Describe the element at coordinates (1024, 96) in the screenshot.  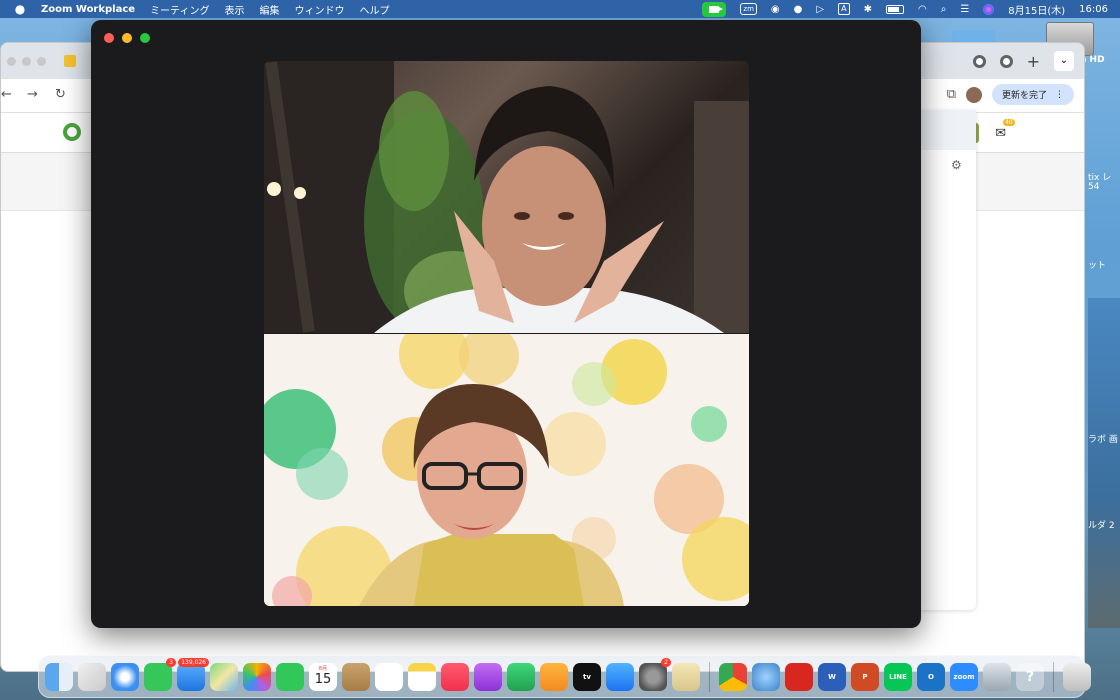
I see `update-button-label: 更新を完了` at that location.